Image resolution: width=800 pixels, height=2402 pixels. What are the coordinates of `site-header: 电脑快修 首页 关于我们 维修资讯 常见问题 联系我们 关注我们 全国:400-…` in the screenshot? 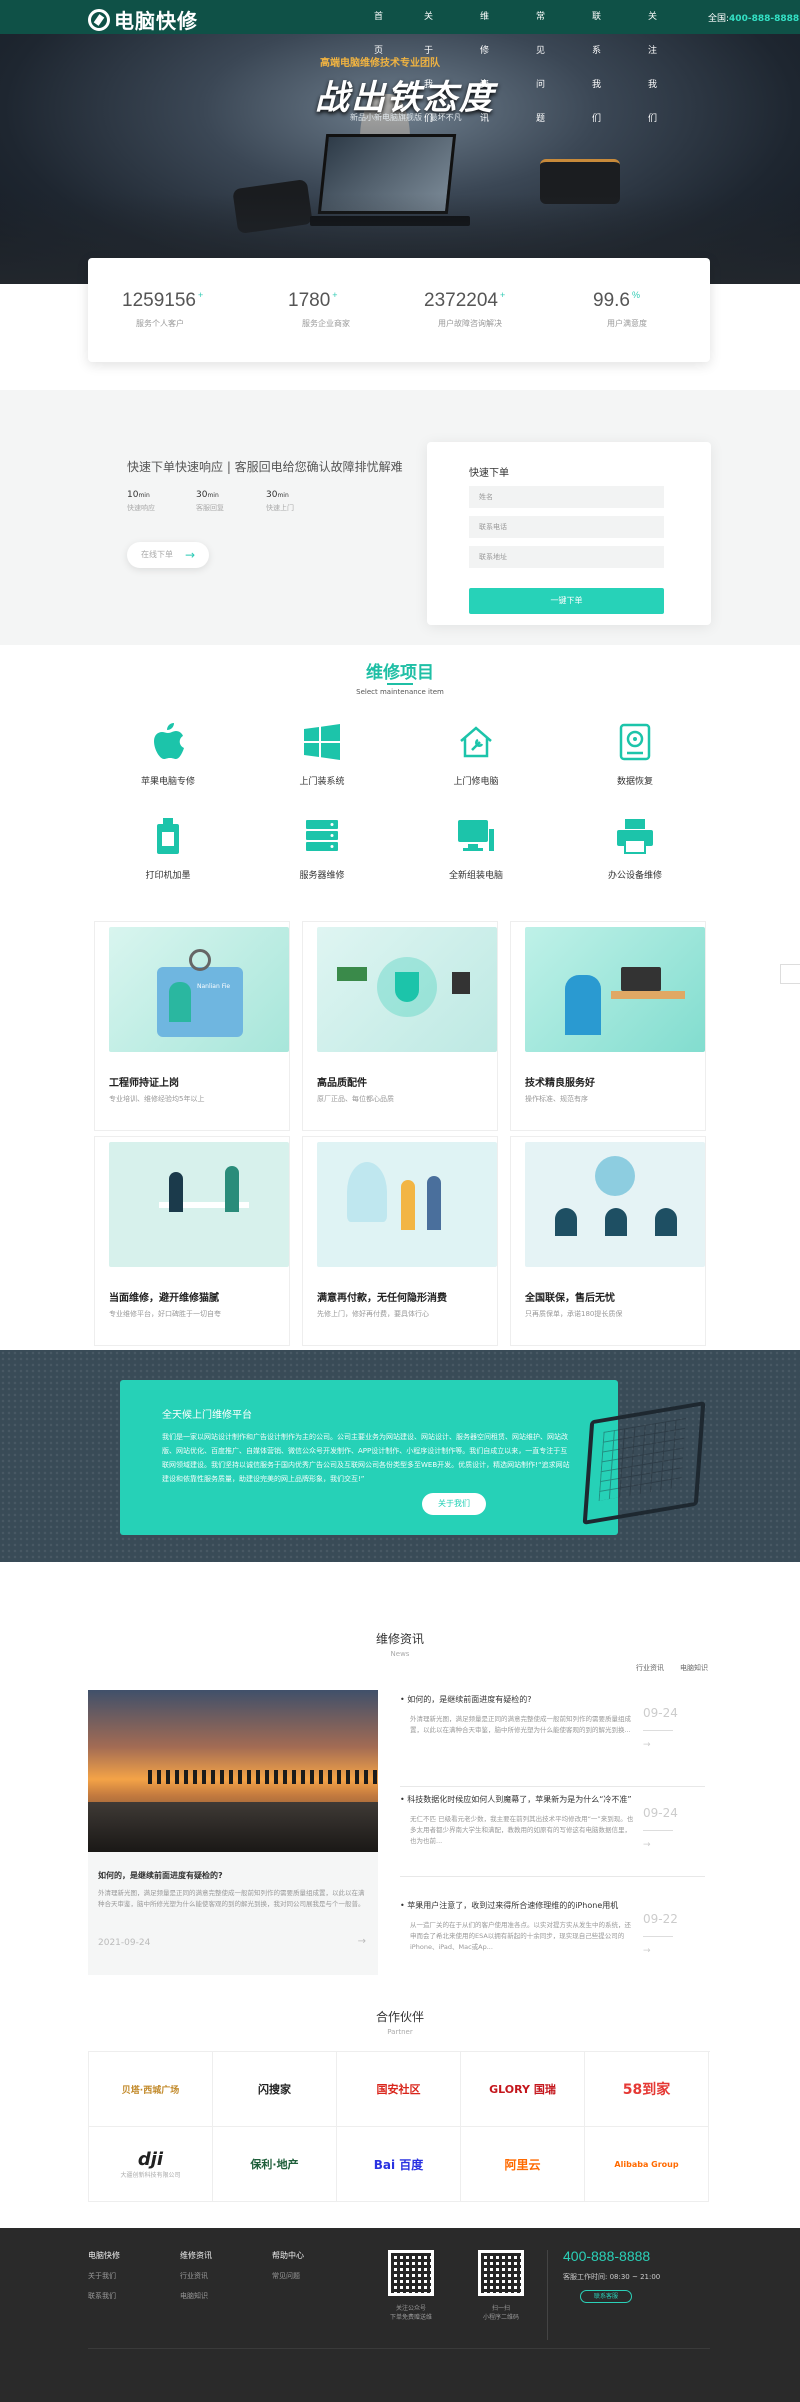 It's located at (400, 62).